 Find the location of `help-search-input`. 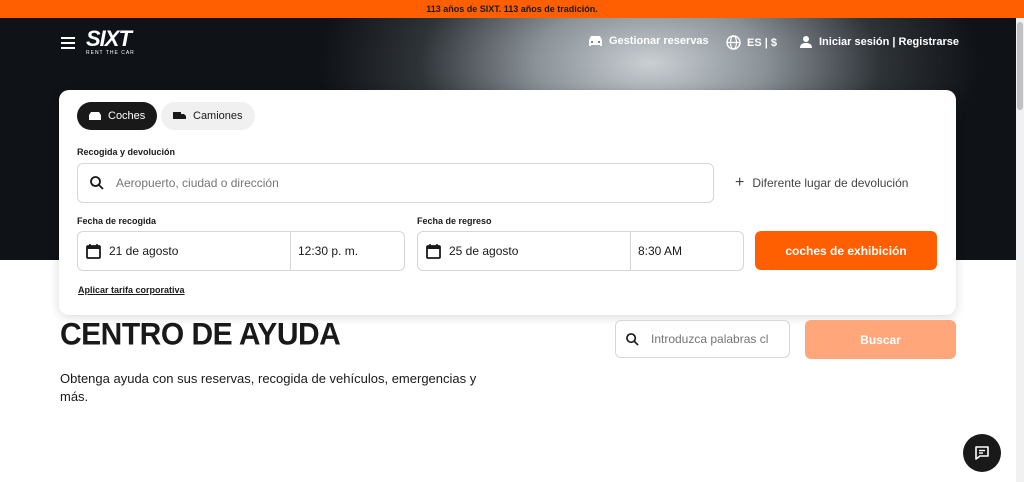

help-search-input is located at coordinates (716, 339).